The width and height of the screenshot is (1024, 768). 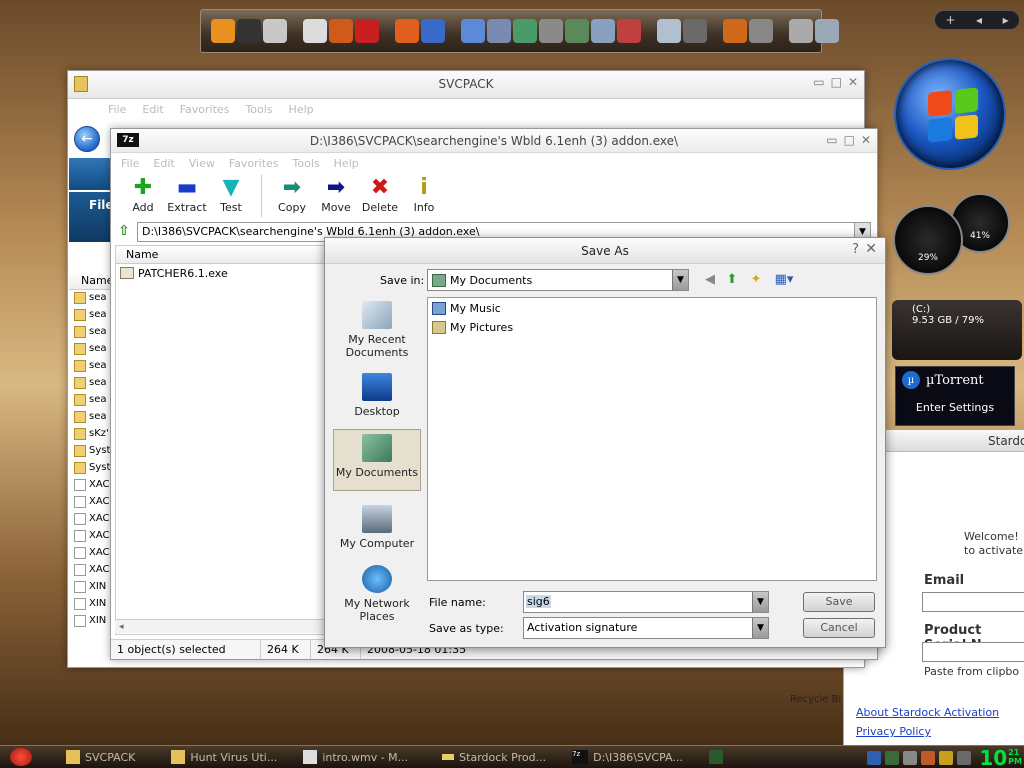 I want to click on books-icon, so click(x=367, y=31).